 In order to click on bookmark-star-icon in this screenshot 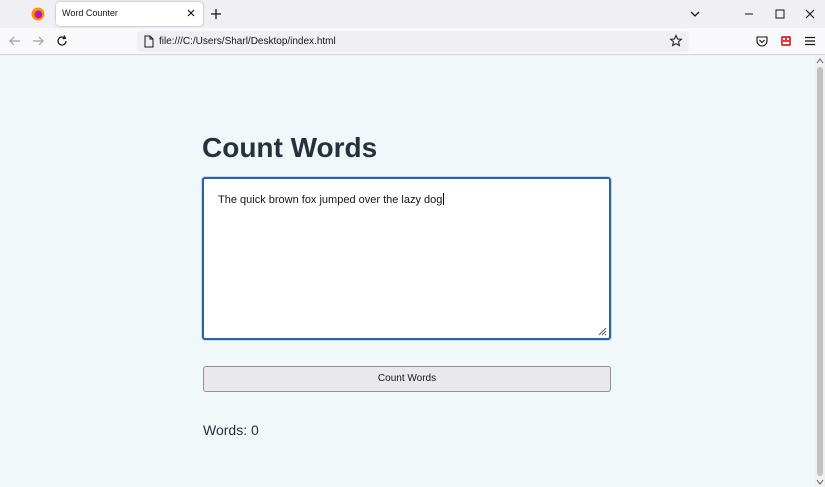, I will do `click(676, 41)`.